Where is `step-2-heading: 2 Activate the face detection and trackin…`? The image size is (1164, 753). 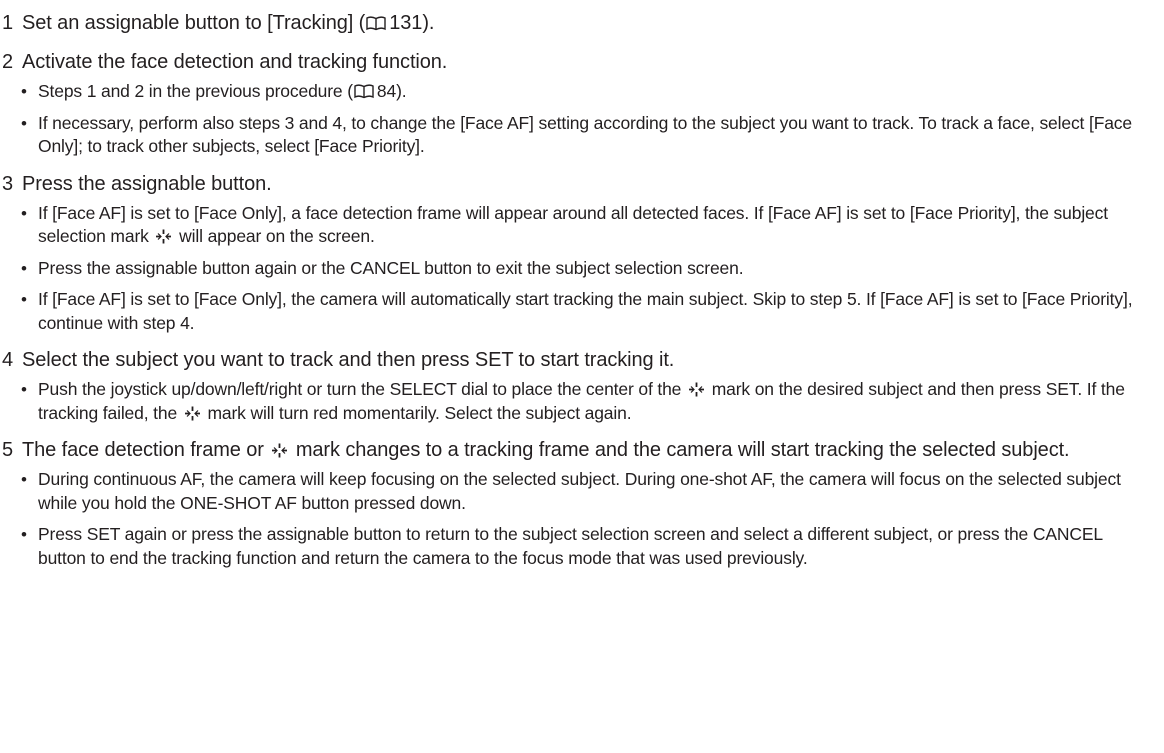 step-2-heading: 2 Activate the face detection and trackin… is located at coordinates (573, 62).